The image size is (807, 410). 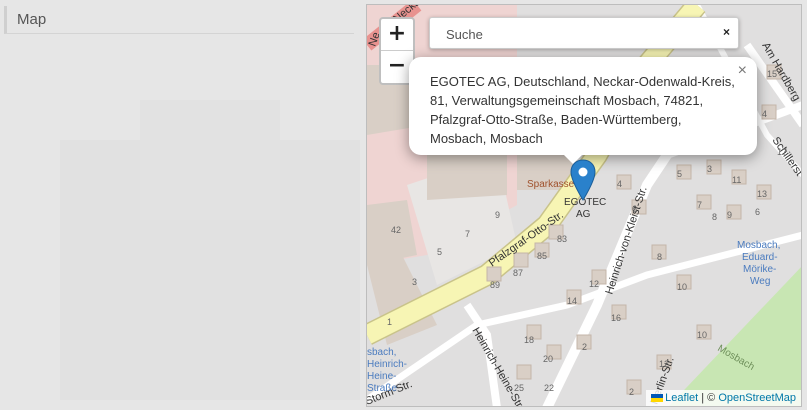 I want to click on search-clear-button: ×, so click(x=726, y=32).